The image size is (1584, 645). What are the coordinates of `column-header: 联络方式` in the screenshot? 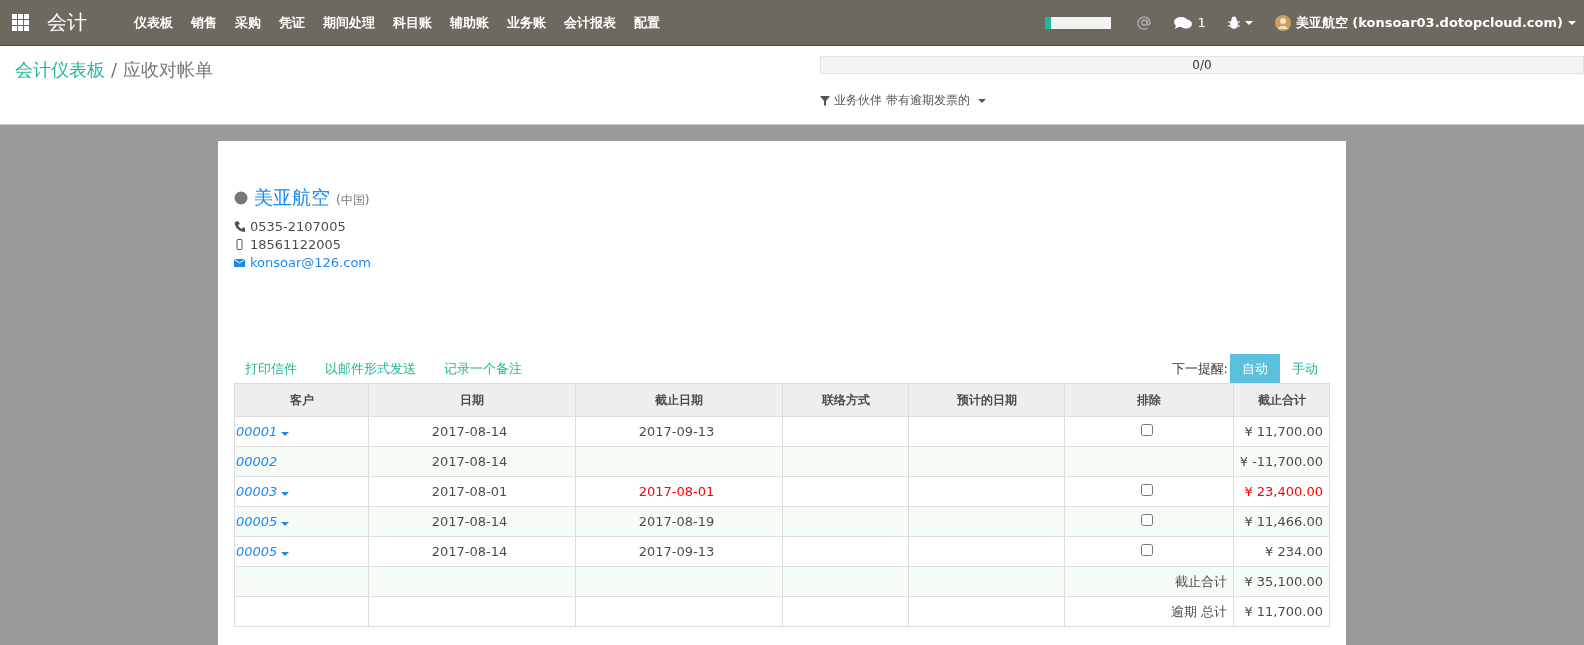 It's located at (845, 400).